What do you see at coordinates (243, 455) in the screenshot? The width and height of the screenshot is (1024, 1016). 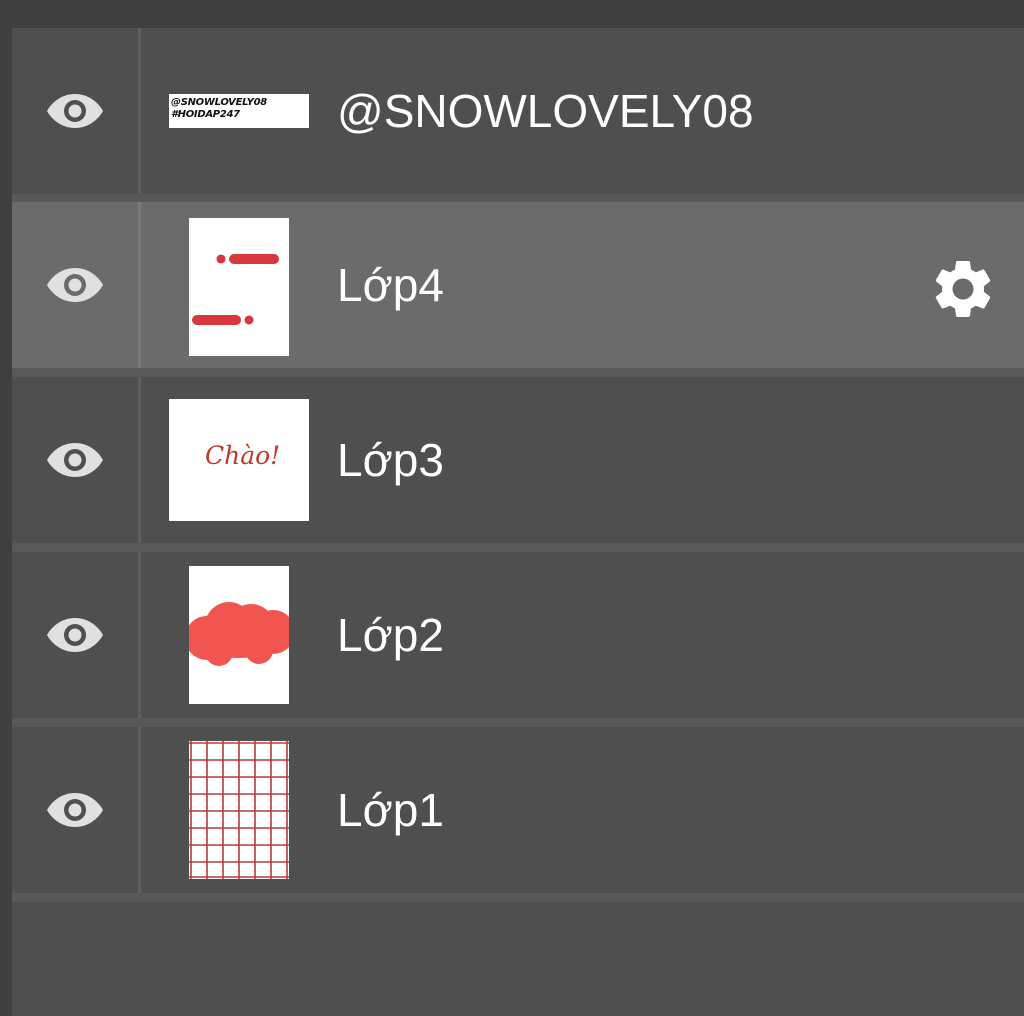 I see `thumbnail-text: Chào!` at bounding box center [243, 455].